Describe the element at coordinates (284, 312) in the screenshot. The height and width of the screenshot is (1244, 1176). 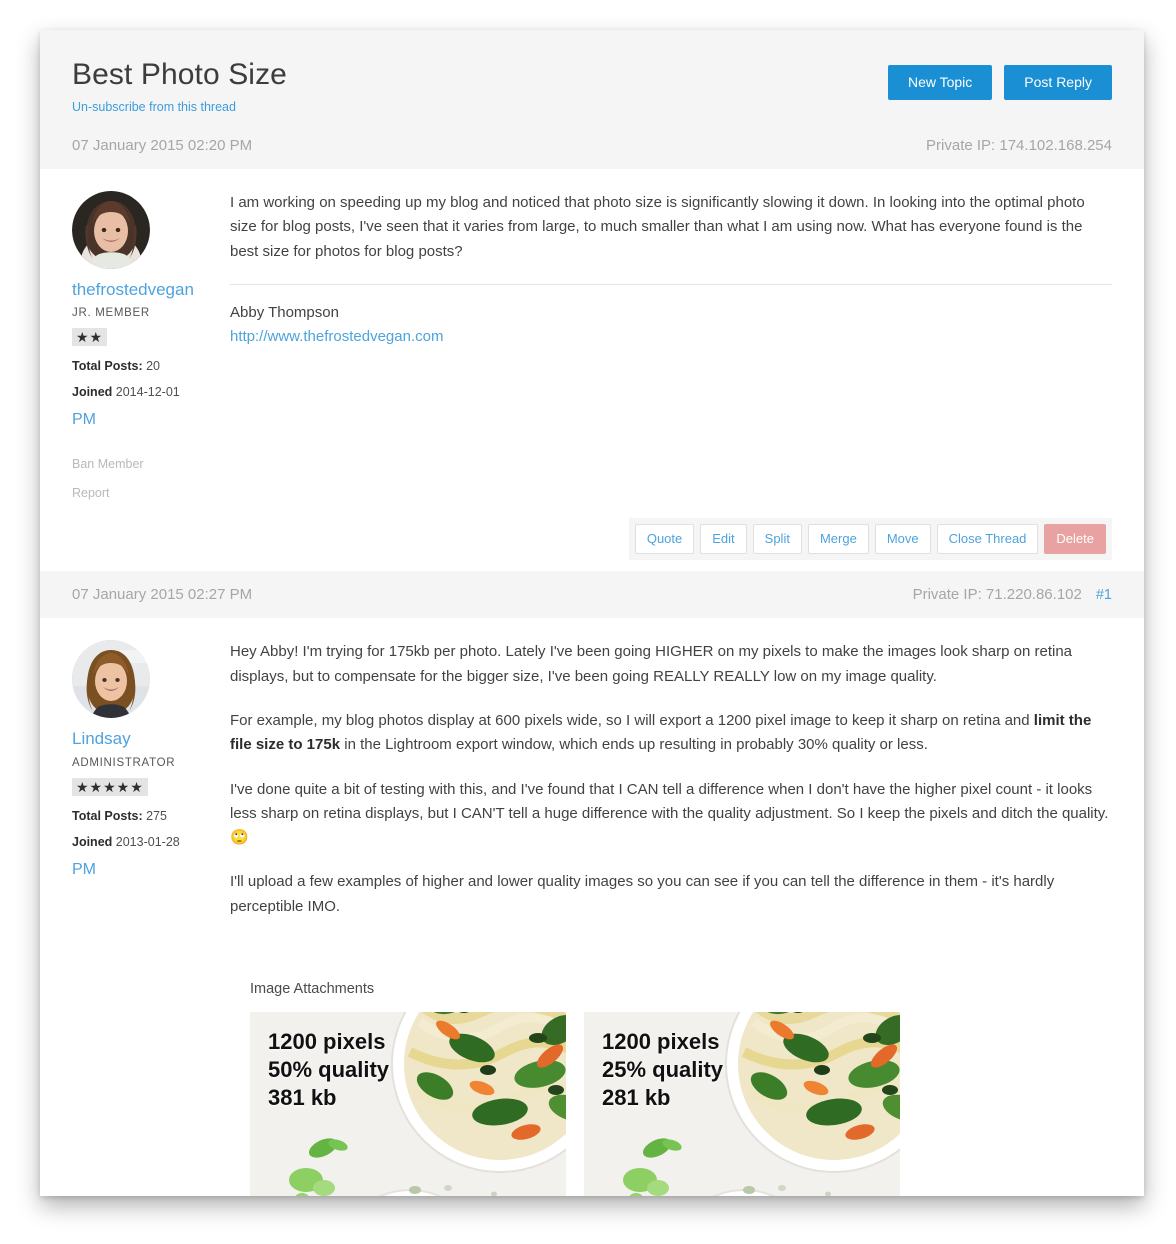
I see `signature-name: Abby Thompson` at that location.